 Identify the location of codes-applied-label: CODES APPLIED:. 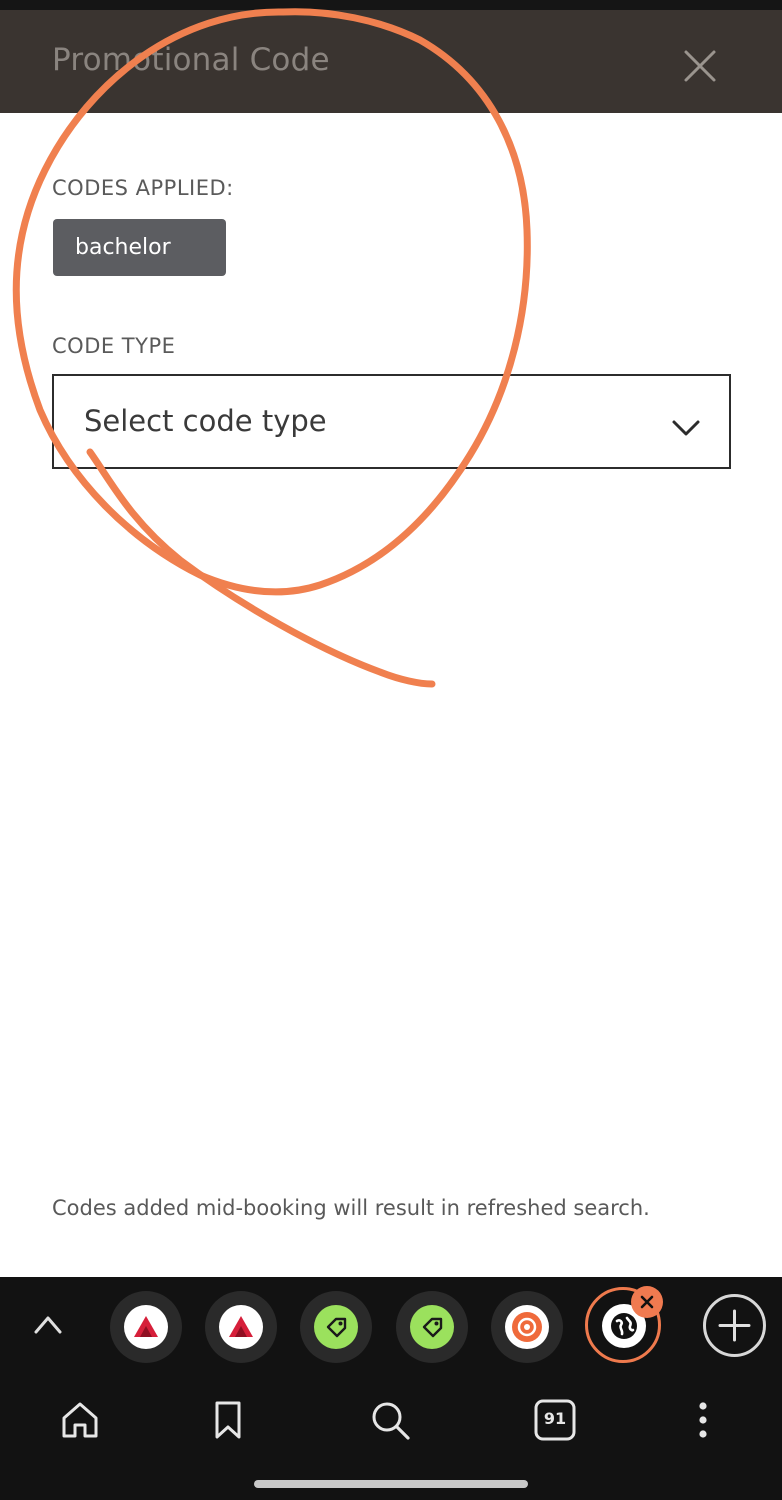
(143, 188).